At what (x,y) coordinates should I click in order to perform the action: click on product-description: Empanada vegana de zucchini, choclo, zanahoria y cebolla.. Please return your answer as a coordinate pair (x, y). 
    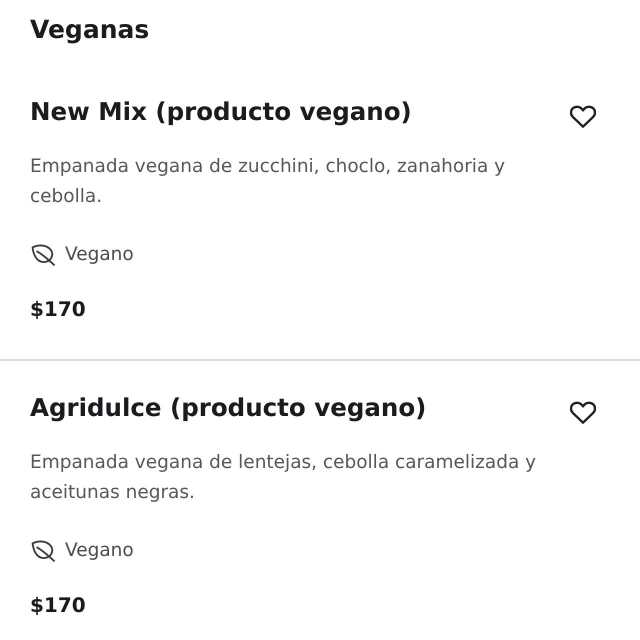
    Looking at the image, I should click on (268, 182).